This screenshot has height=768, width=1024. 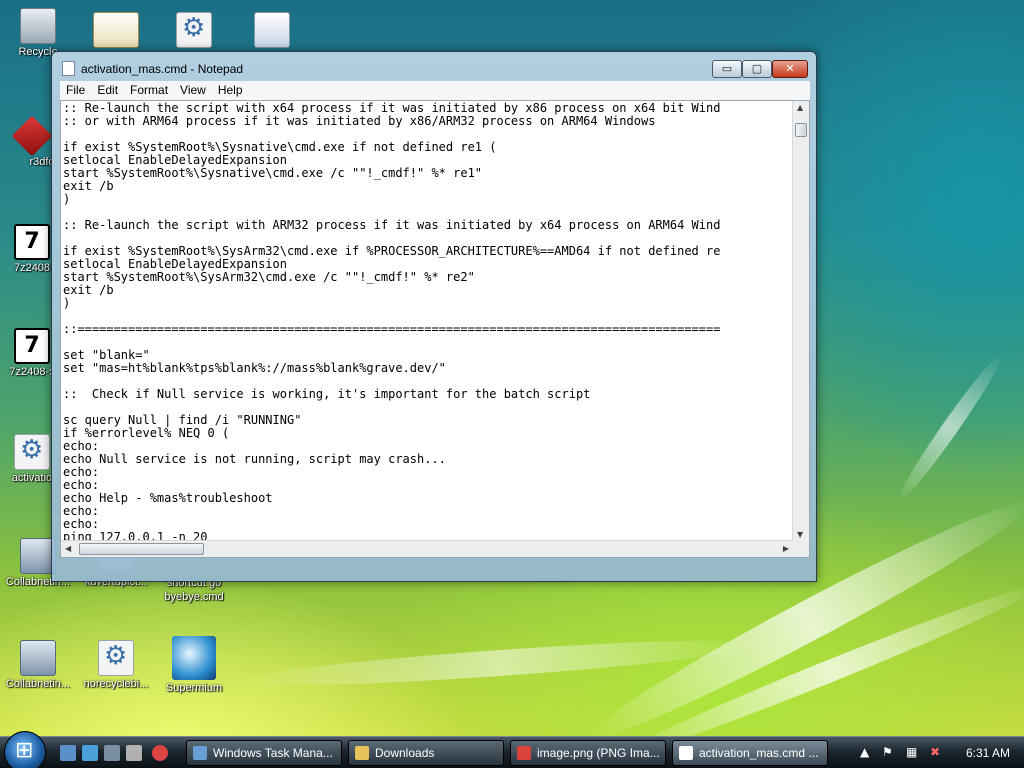 What do you see at coordinates (38, 26) in the screenshot?
I see `recycle-bin-icon` at bounding box center [38, 26].